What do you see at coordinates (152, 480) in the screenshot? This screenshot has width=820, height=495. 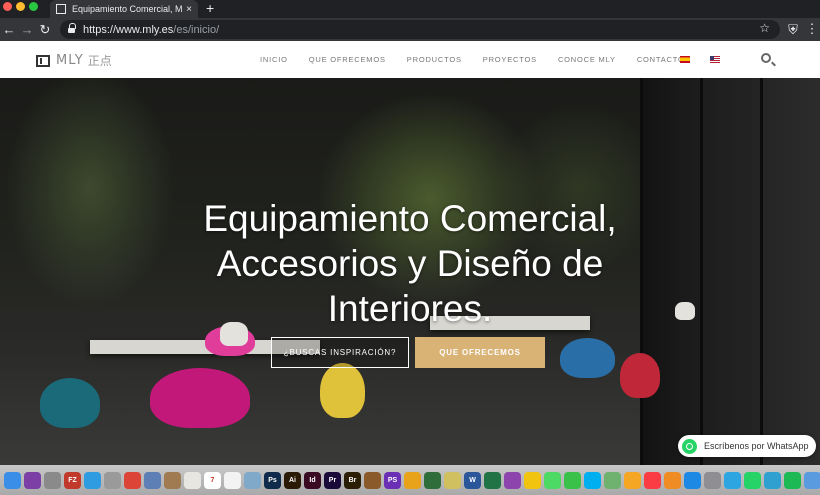 I see `photos-icon` at bounding box center [152, 480].